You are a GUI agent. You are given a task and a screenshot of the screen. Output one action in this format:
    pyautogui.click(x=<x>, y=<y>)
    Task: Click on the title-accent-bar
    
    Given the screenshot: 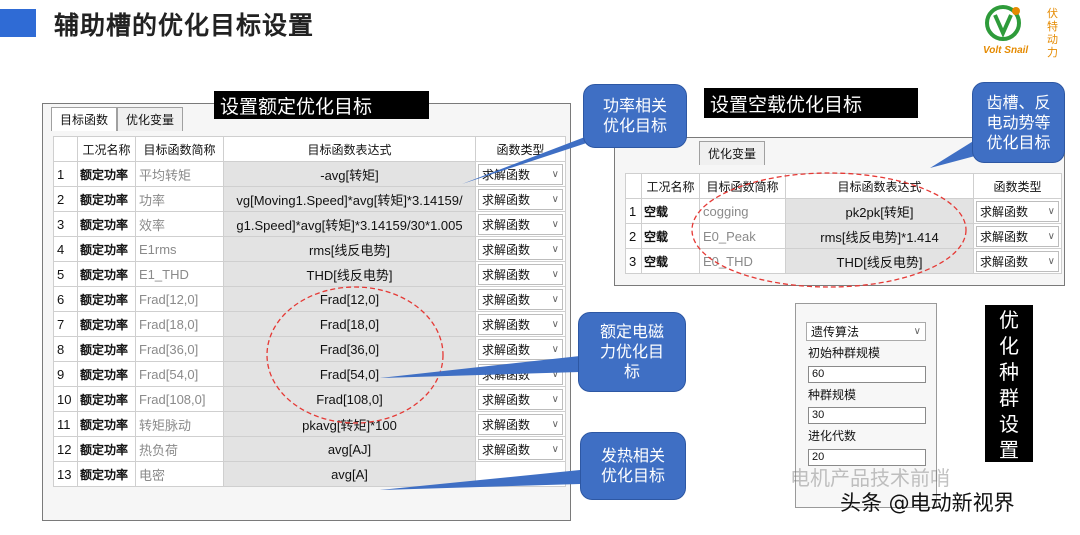 What is the action you would take?
    pyautogui.click(x=18, y=23)
    